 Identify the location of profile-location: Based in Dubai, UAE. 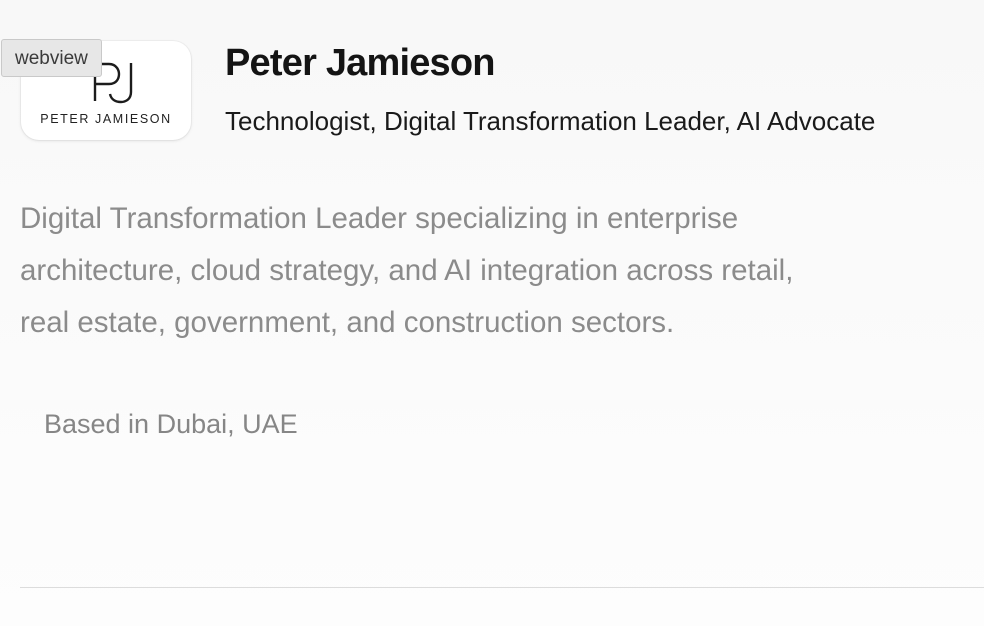
(171, 424).